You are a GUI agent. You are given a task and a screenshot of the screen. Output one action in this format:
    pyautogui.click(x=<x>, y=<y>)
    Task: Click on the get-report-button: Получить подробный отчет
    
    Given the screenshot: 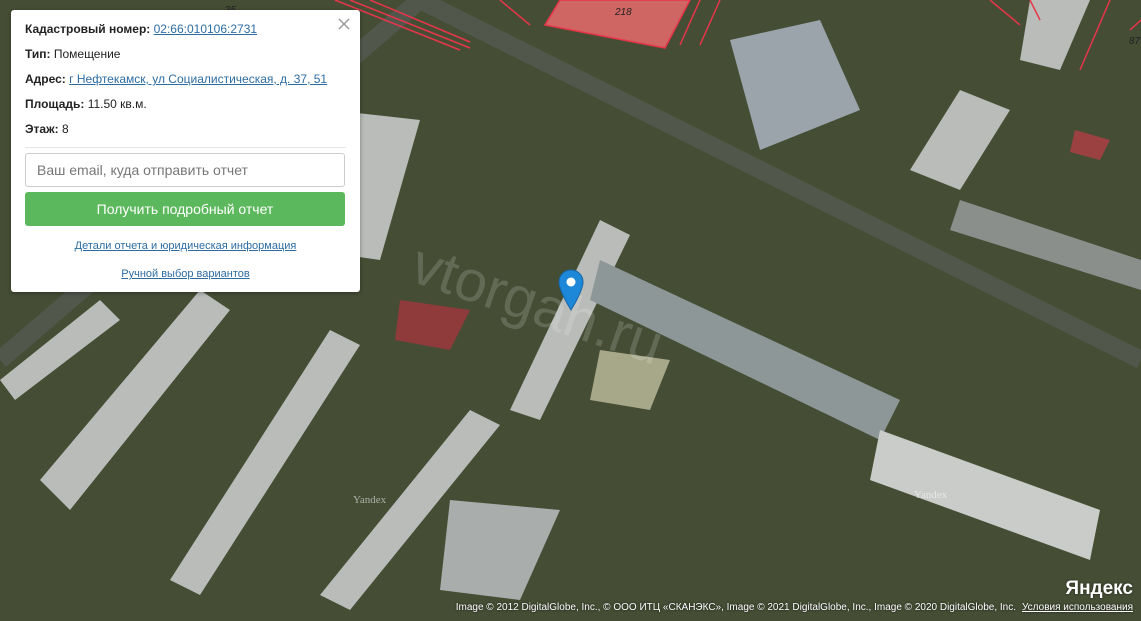 What is the action you would take?
    pyautogui.click(x=185, y=209)
    